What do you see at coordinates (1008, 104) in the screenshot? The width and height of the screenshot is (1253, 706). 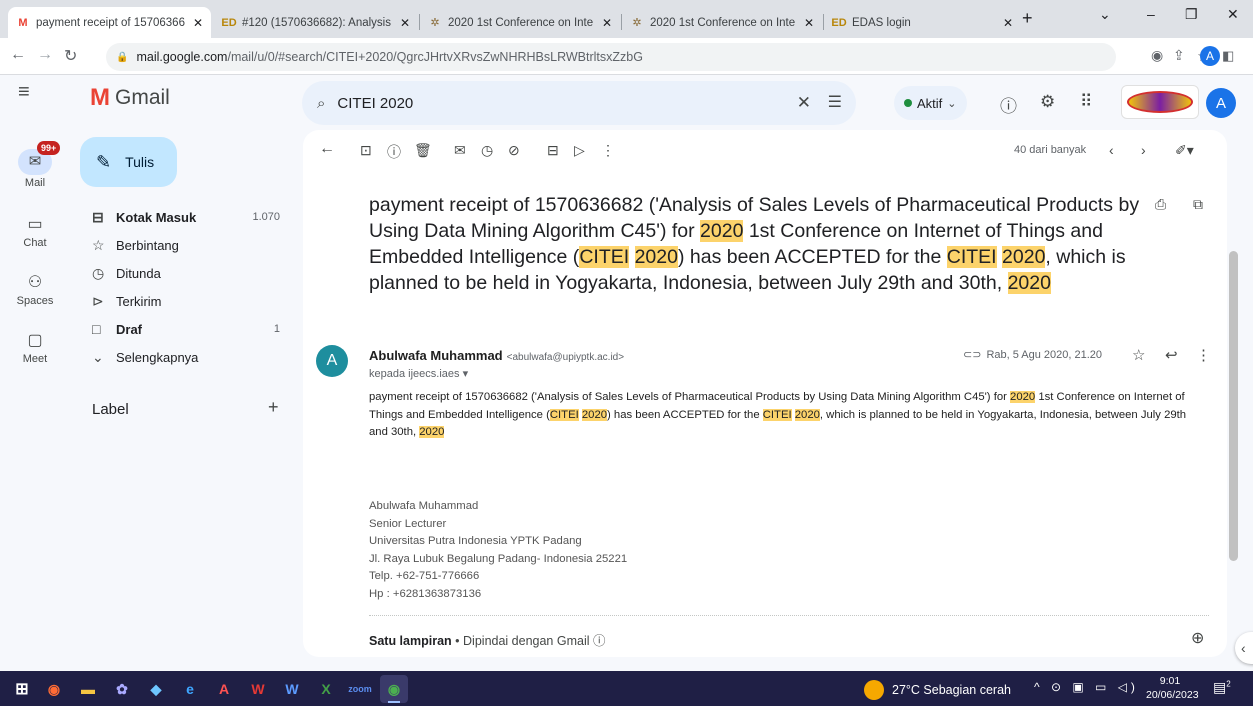 I see `help-icon: ⓘ` at bounding box center [1008, 104].